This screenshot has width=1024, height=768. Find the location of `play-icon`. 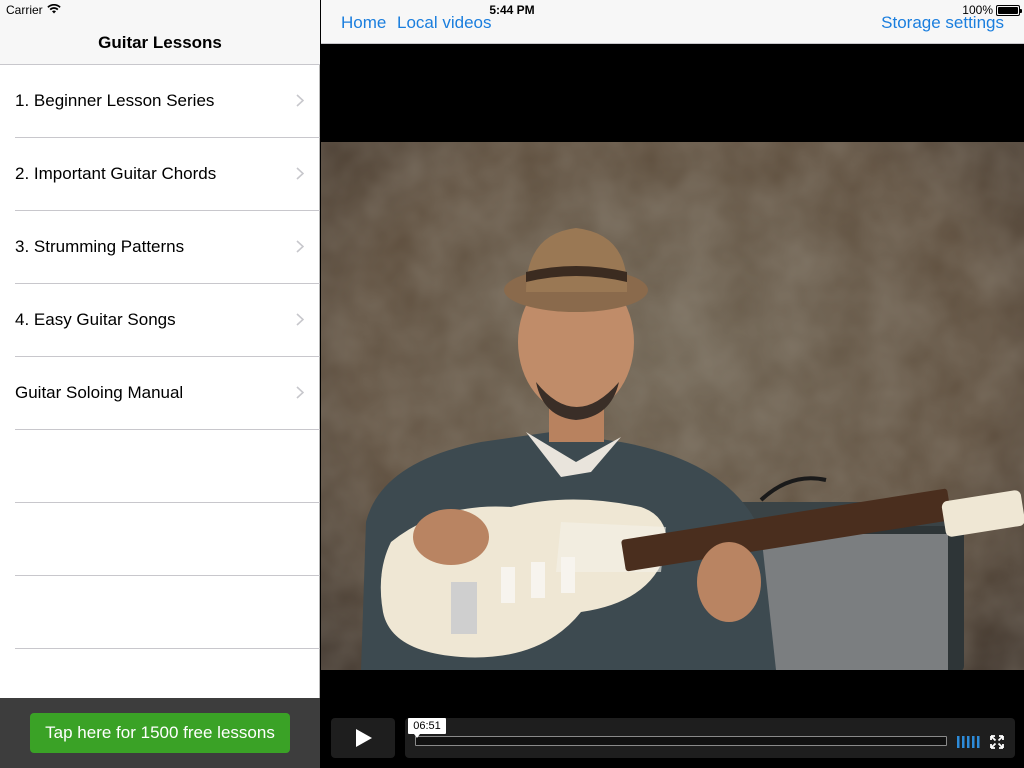

play-icon is located at coordinates (364, 738).